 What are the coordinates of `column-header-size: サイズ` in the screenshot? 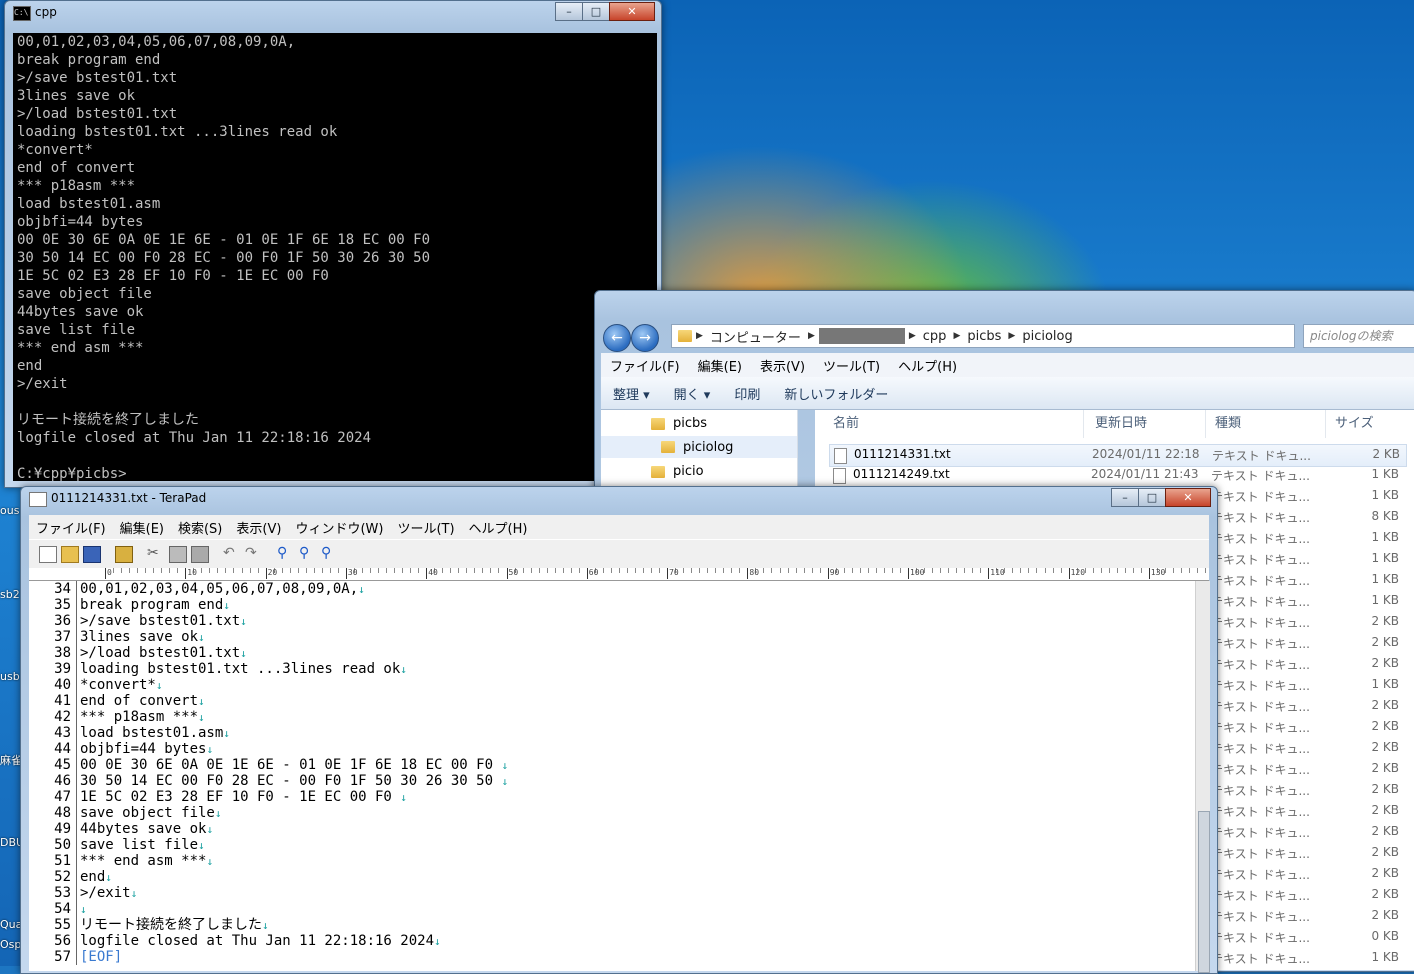 It's located at (1370, 424).